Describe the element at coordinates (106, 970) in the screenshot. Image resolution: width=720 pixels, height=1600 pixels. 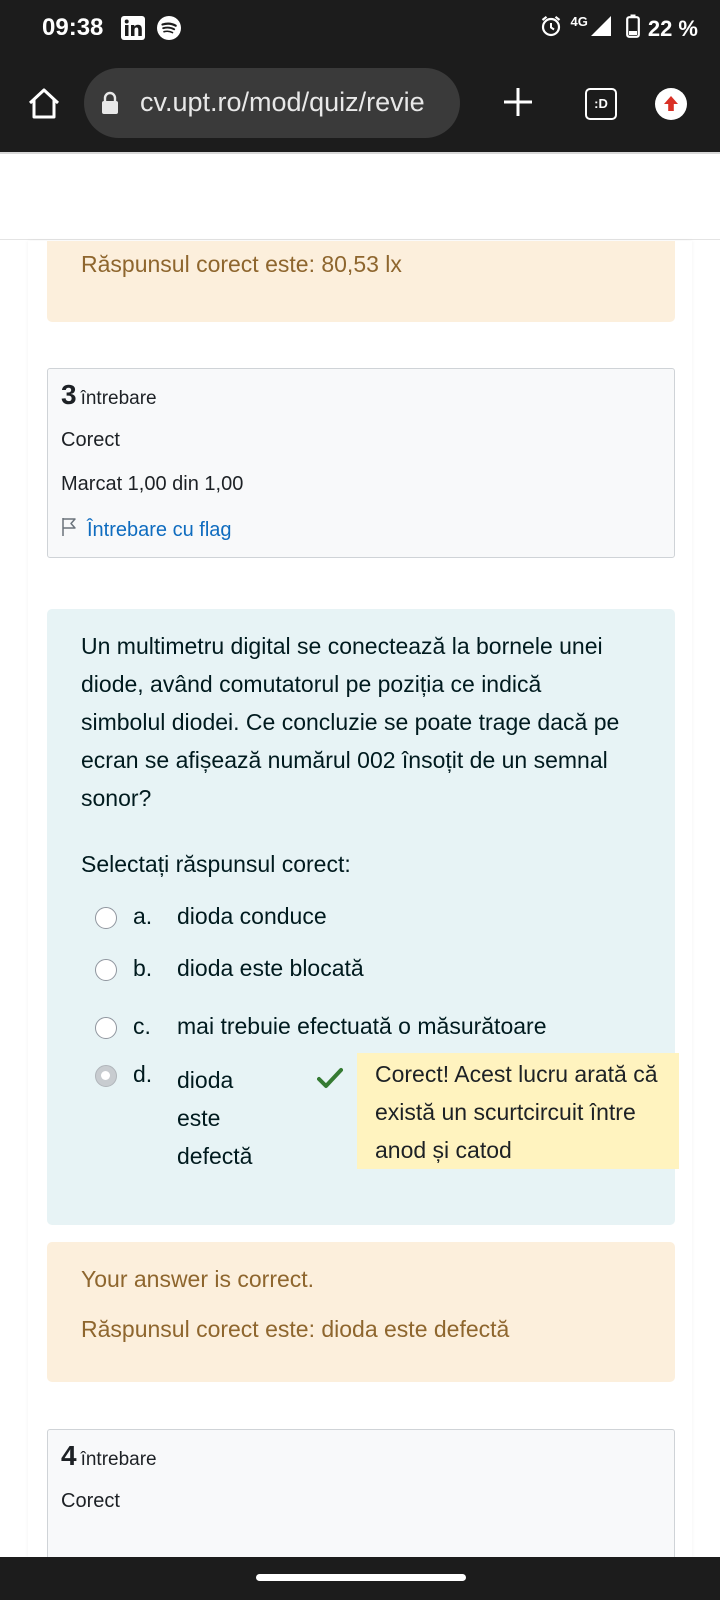
I see `radio-b` at that location.